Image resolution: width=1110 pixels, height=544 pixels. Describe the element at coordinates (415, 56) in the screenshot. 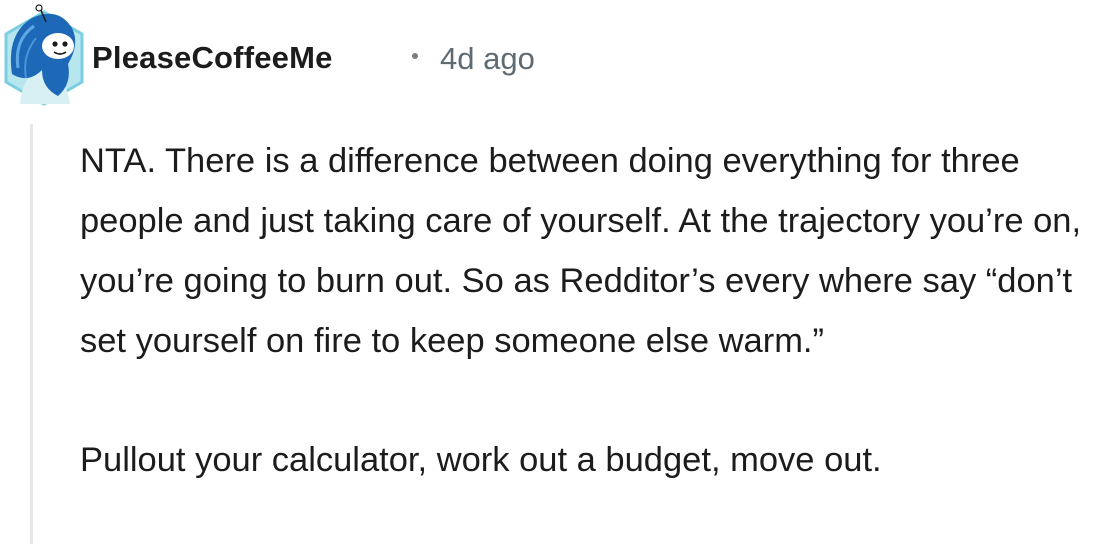

I see `separator-dot` at that location.